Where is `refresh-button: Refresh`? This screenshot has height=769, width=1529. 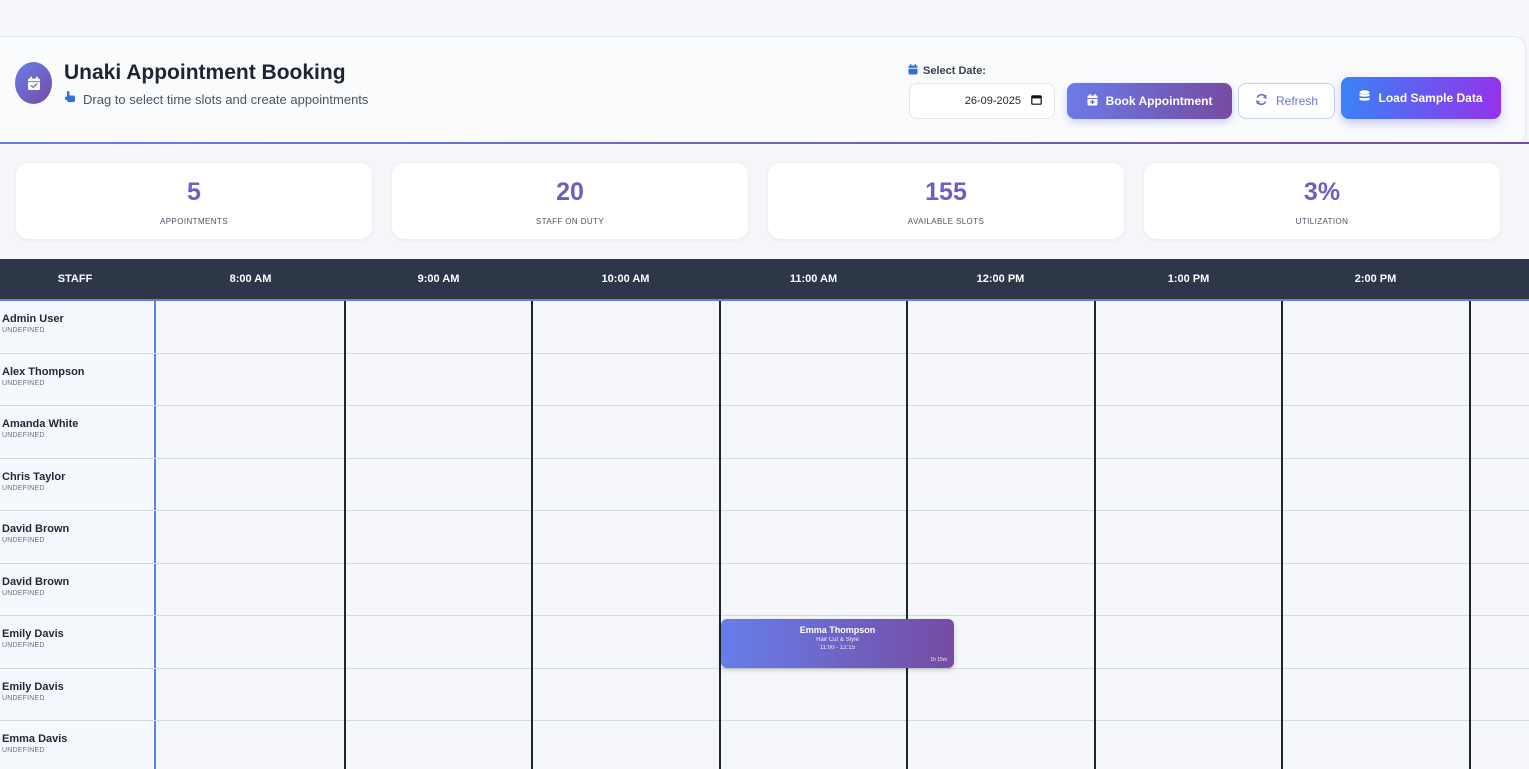
refresh-button: Refresh is located at coordinates (1286, 101).